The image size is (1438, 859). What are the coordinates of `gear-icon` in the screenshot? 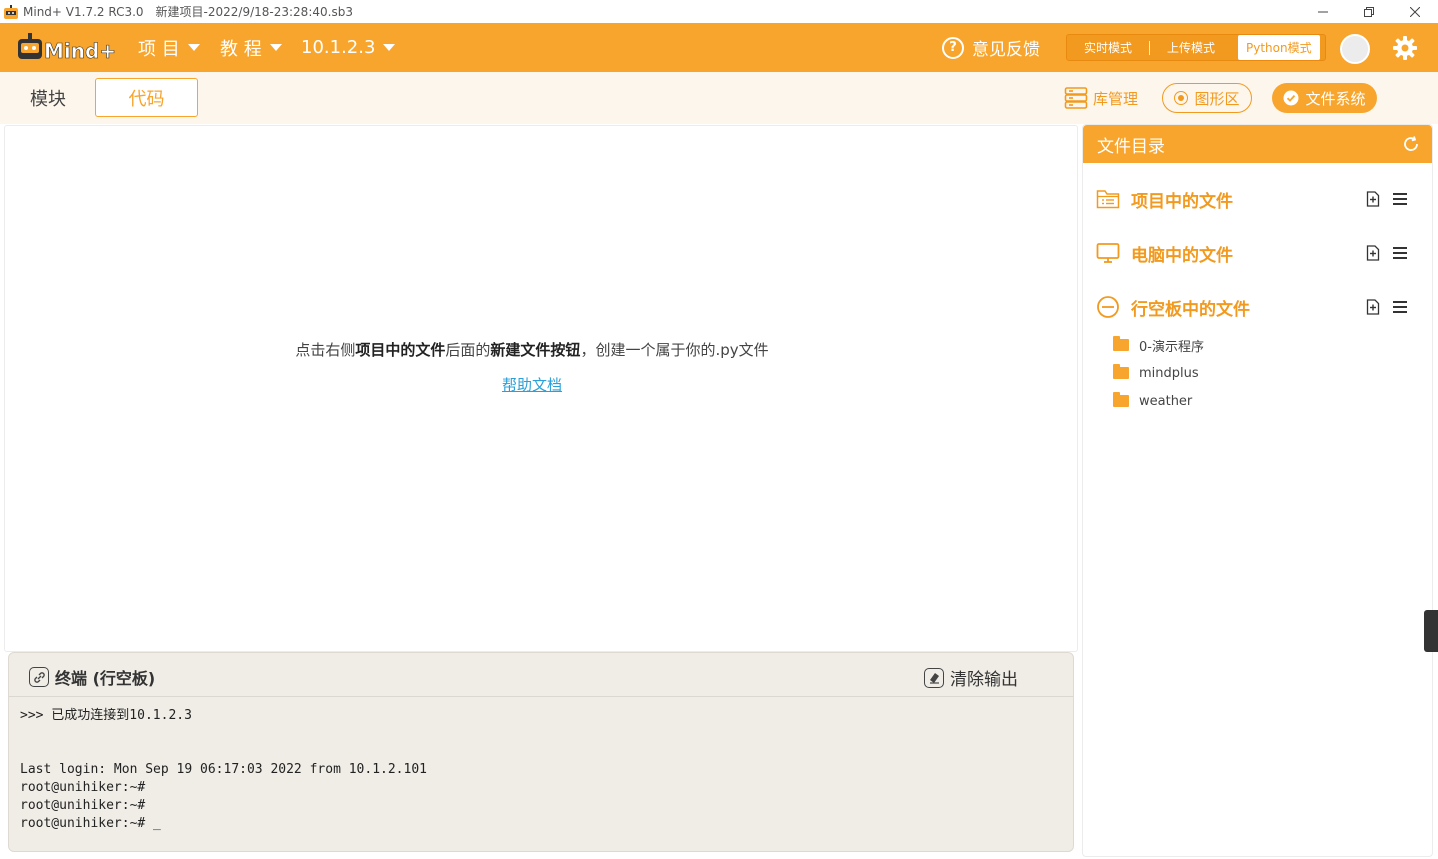 It's located at (1405, 48).